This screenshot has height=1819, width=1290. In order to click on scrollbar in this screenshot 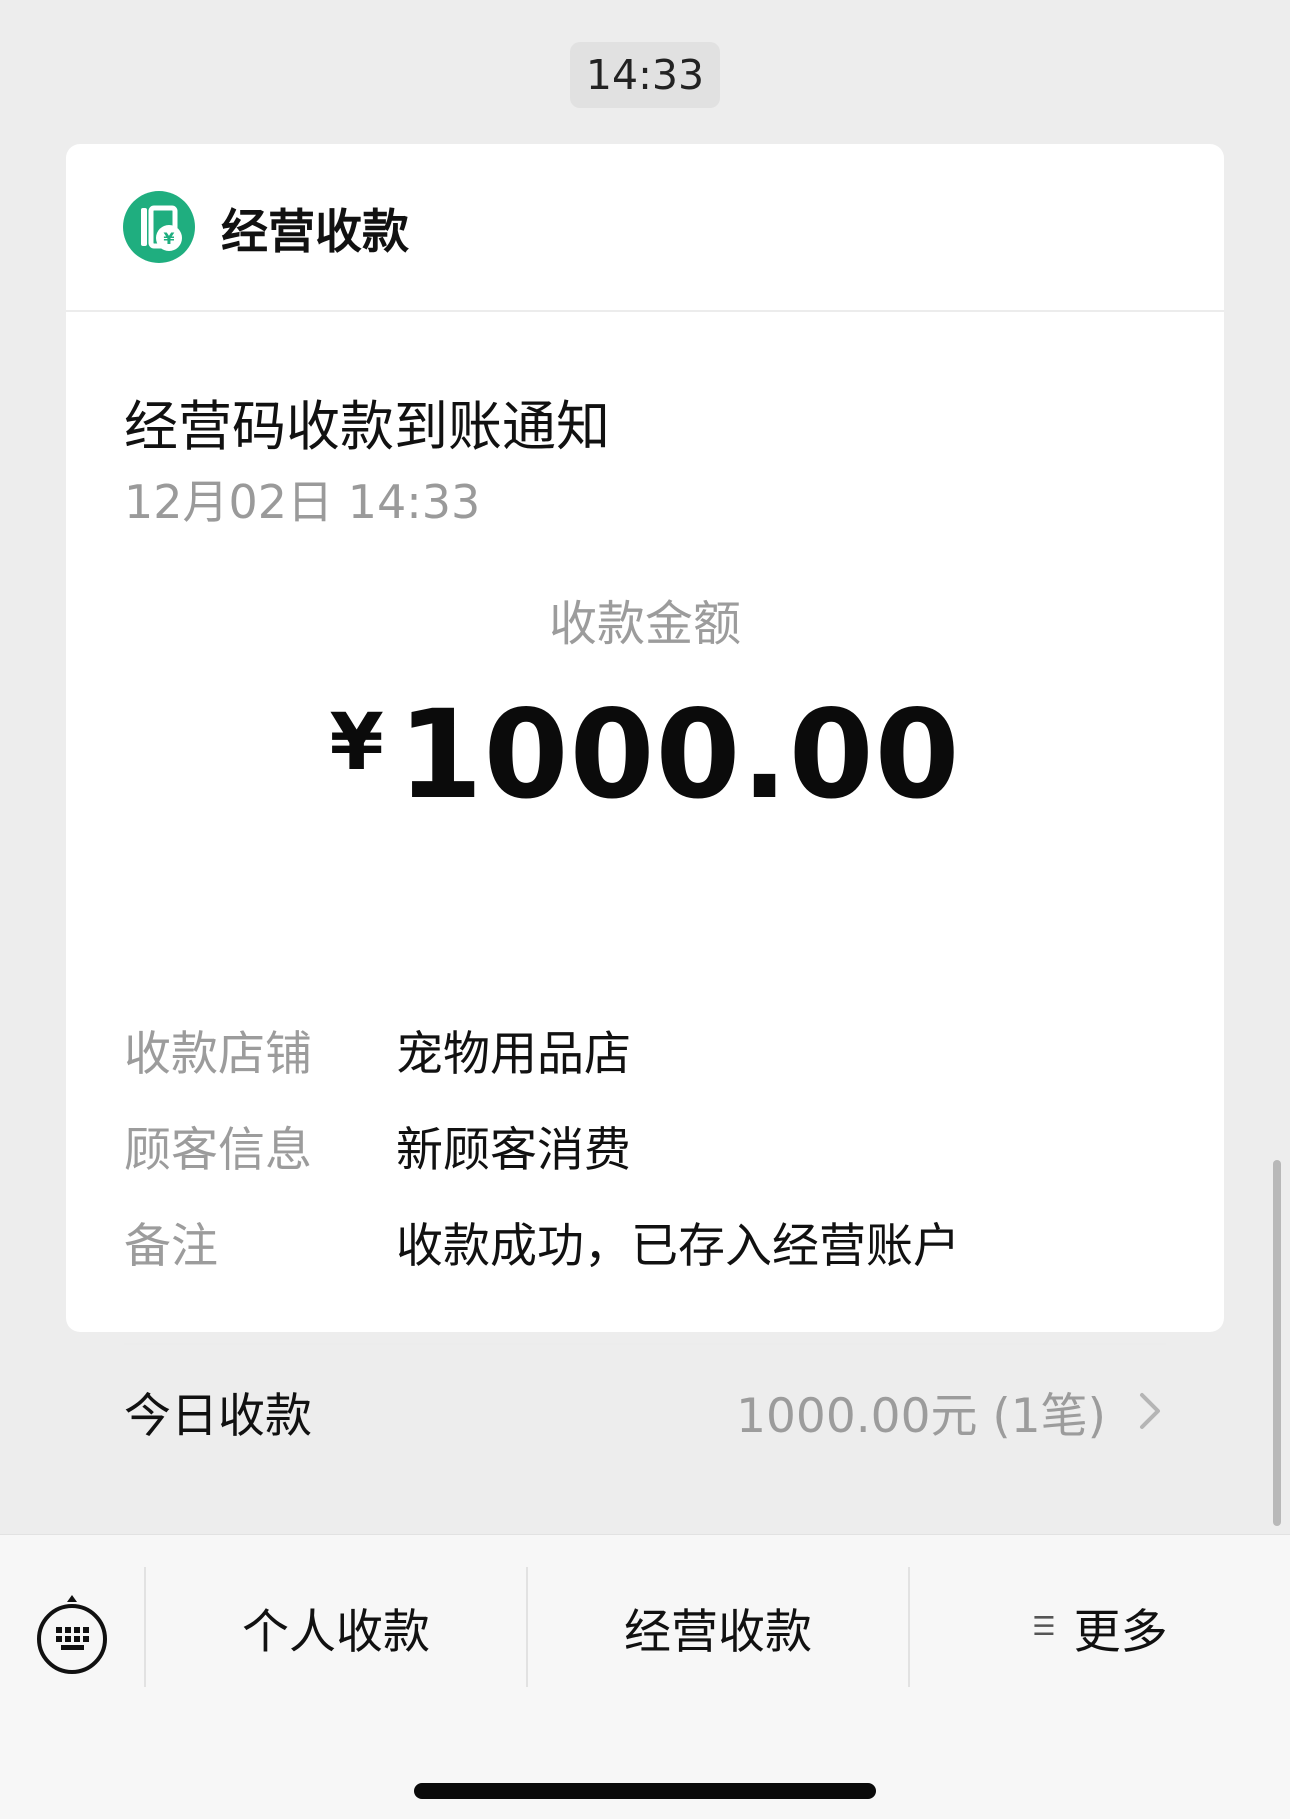, I will do `click(1277, 1343)`.